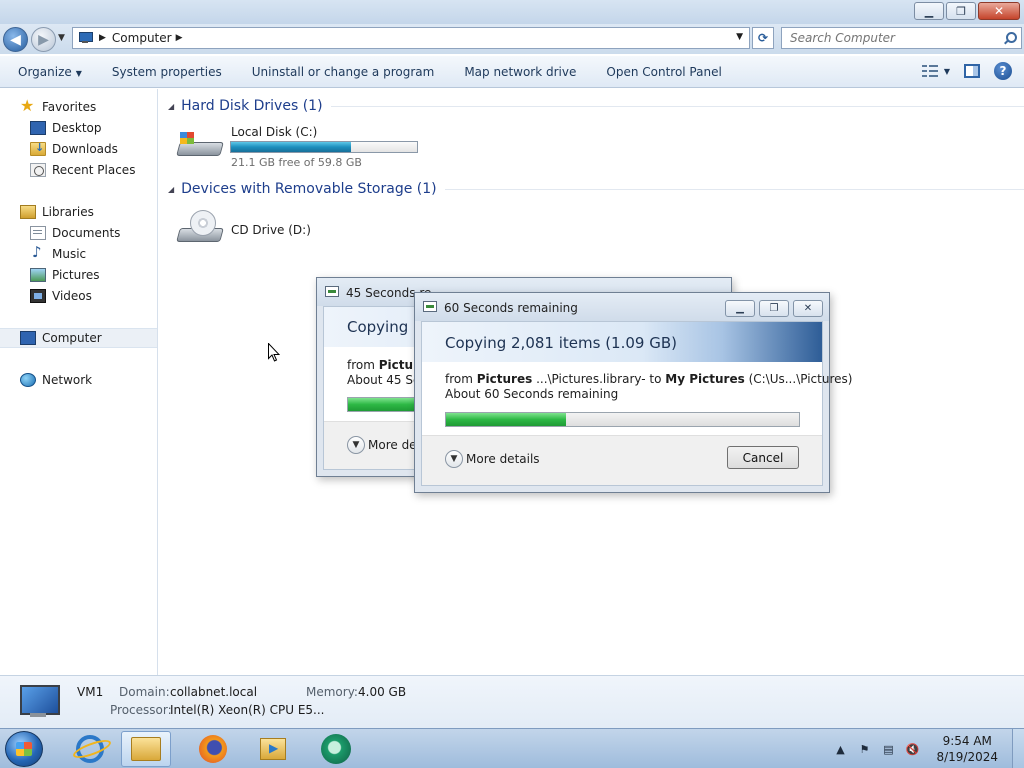 This screenshot has width=1024, height=768. I want to click on nav-downloads: Downloads, so click(93, 149).